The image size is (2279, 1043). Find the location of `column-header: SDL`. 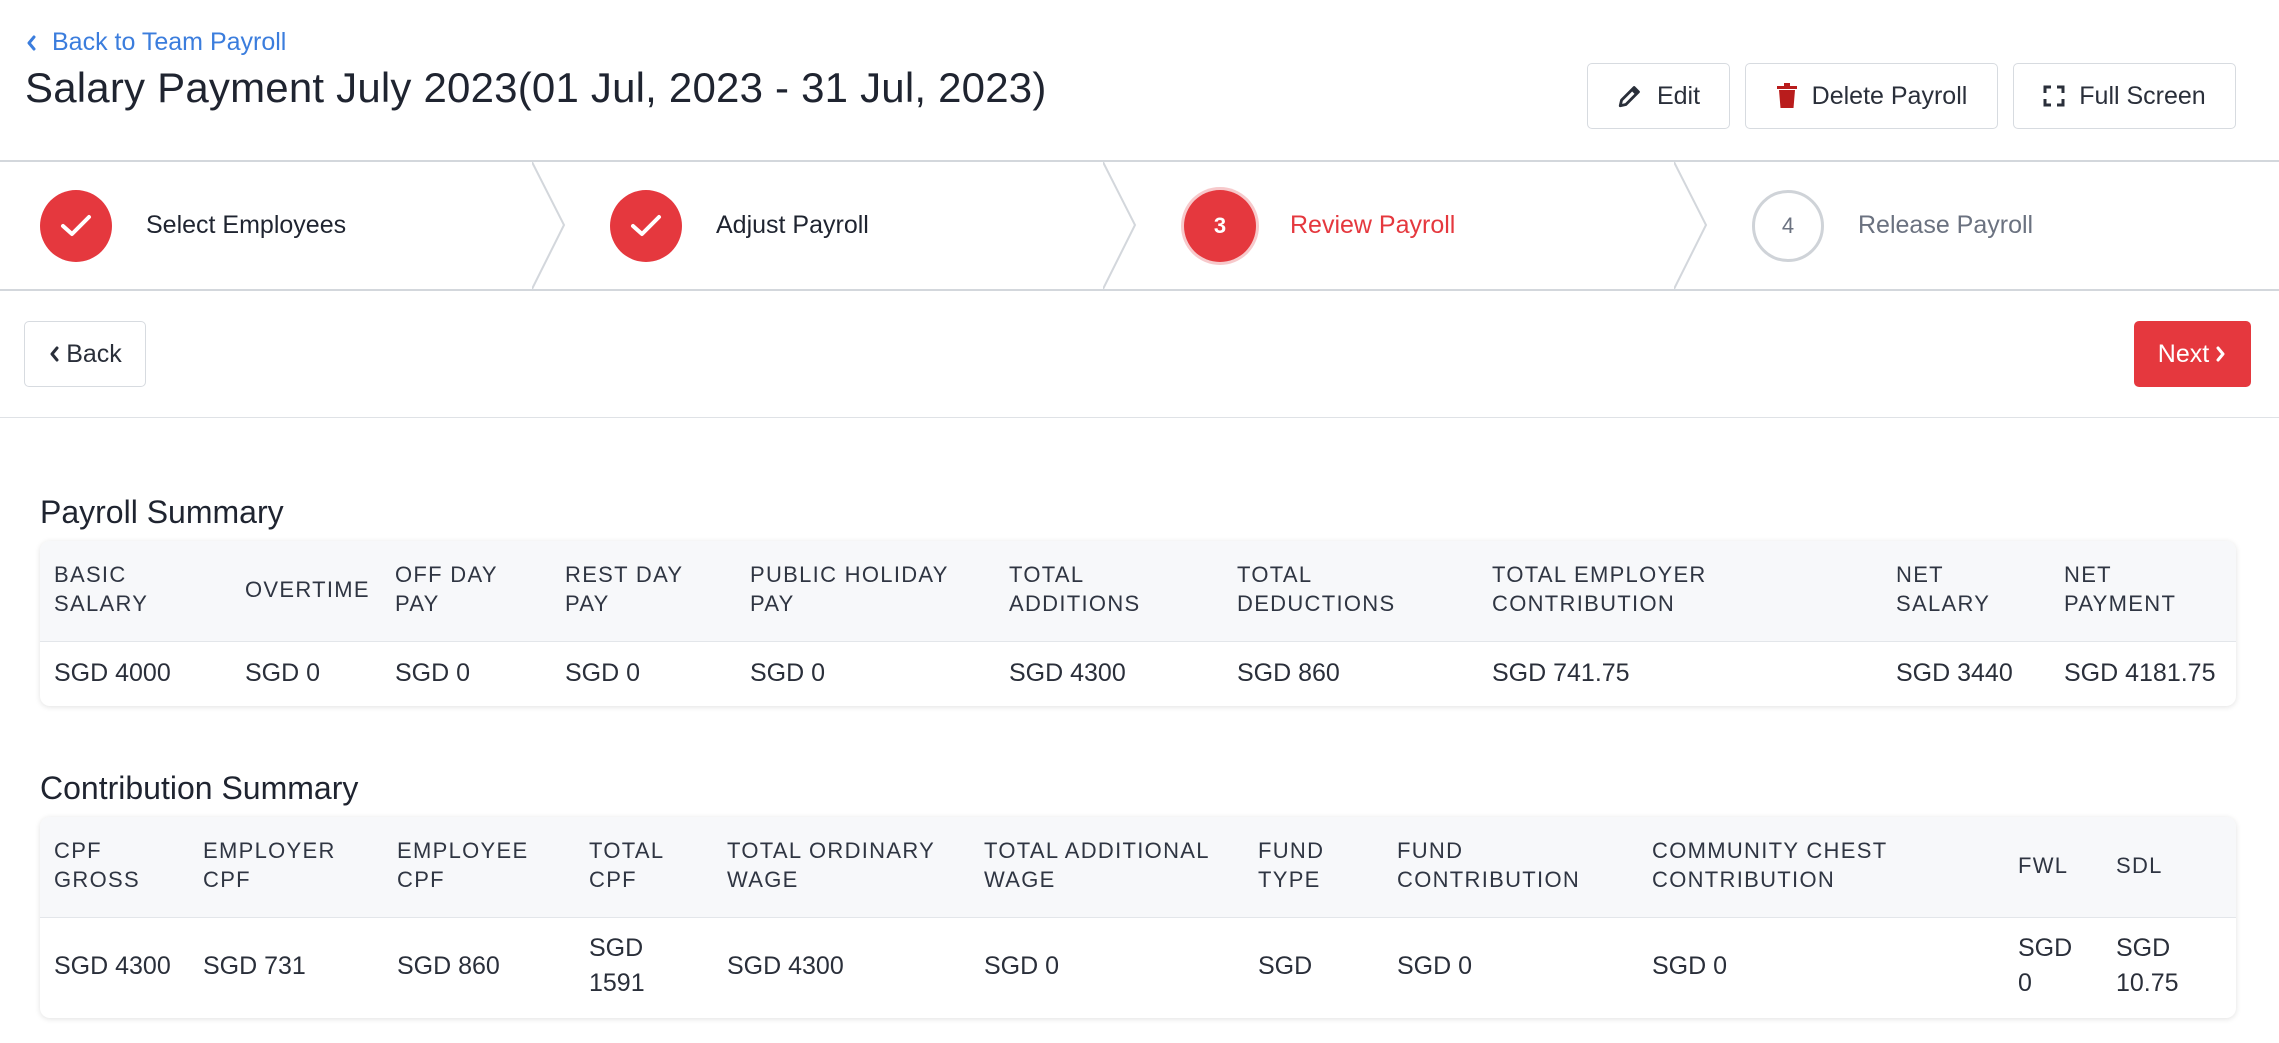

column-header: SDL is located at coordinates (2139, 865).